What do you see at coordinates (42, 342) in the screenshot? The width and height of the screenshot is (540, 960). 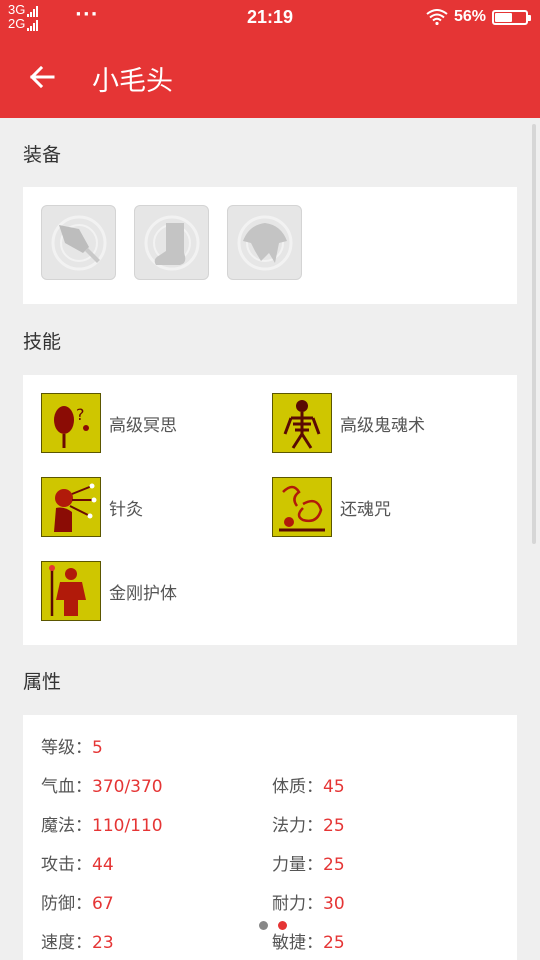 I see `skills-section-title: 技能` at bounding box center [42, 342].